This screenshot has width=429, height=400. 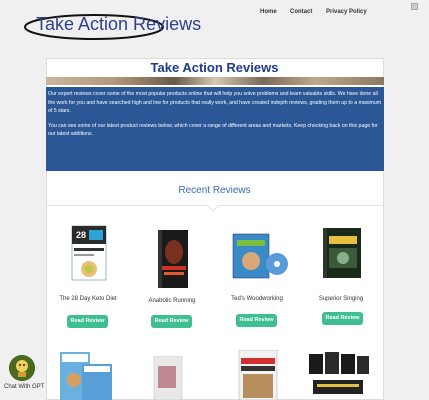 What do you see at coordinates (341, 299) in the screenshot?
I see `product-name: Superior Singing` at bounding box center [341, 299].